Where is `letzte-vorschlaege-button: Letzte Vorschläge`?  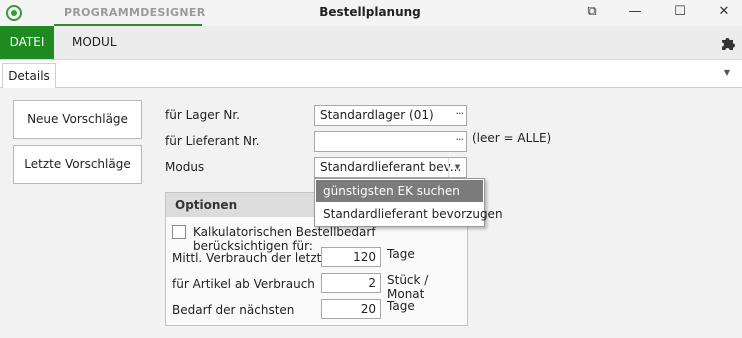
letzte-vorschlaege-button: Letzte Vorschläge is located at coordinates (77, 164).